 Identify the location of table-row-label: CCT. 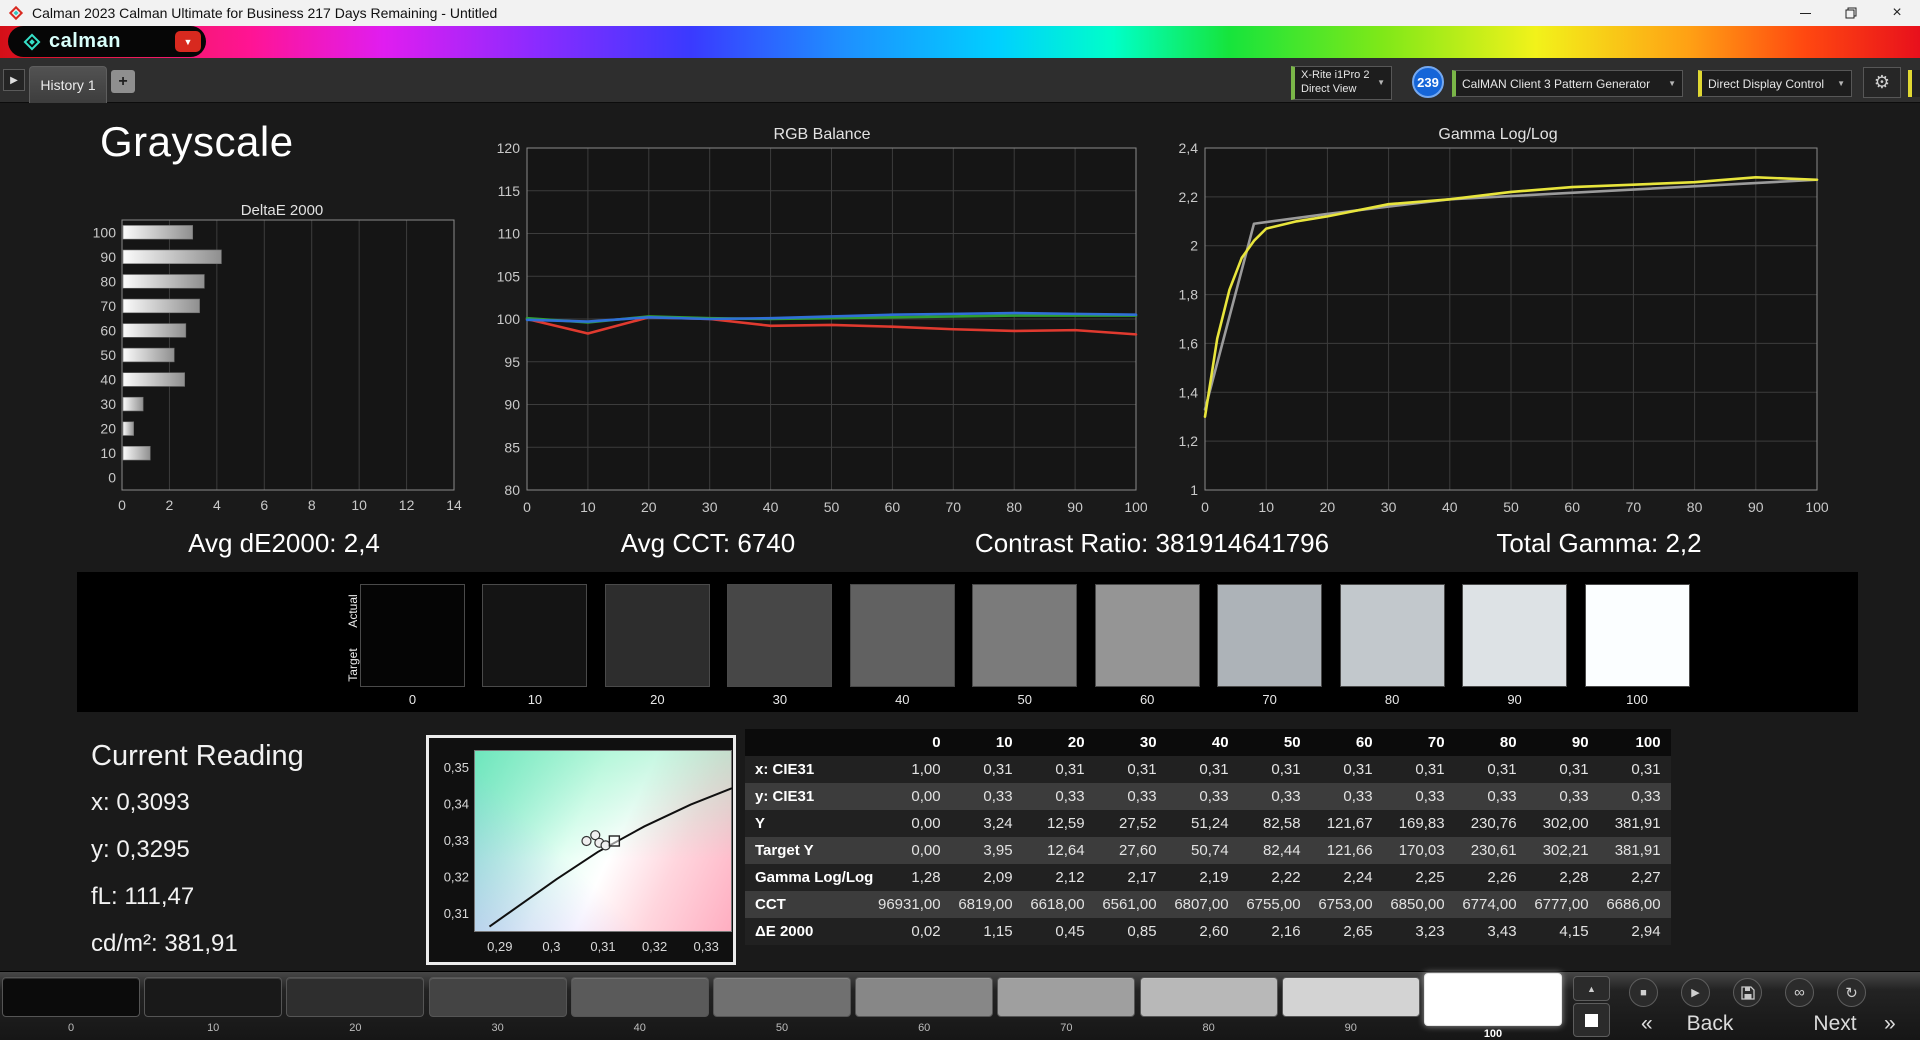
(770, 904).